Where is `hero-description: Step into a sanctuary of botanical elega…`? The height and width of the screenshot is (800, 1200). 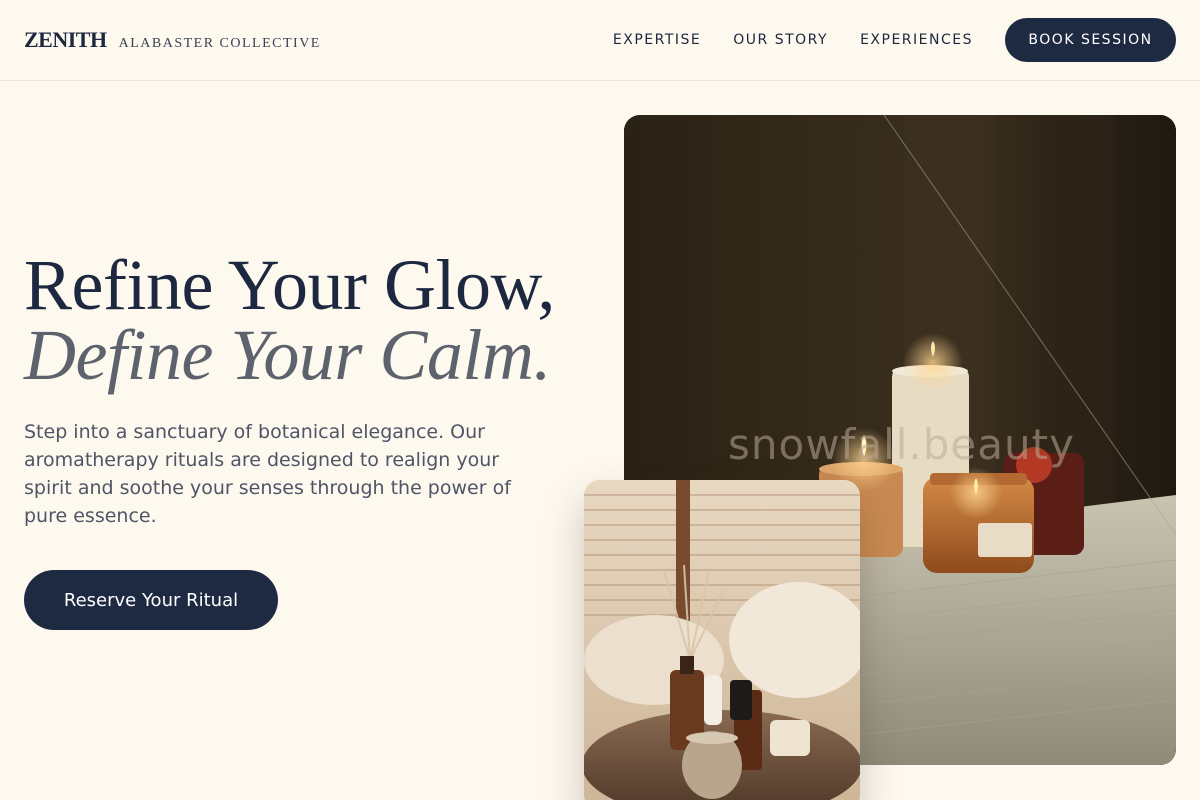 hero-description: Step into a sanctuary of botanical elega… is located at coordinates (267, 474).